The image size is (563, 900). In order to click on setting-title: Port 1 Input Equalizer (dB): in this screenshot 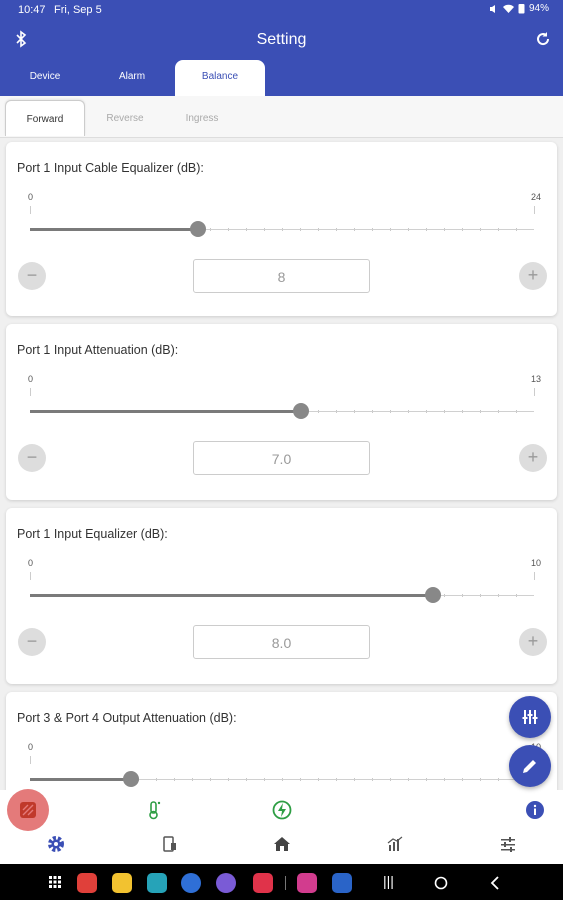, I will do `click(92, 534)`.